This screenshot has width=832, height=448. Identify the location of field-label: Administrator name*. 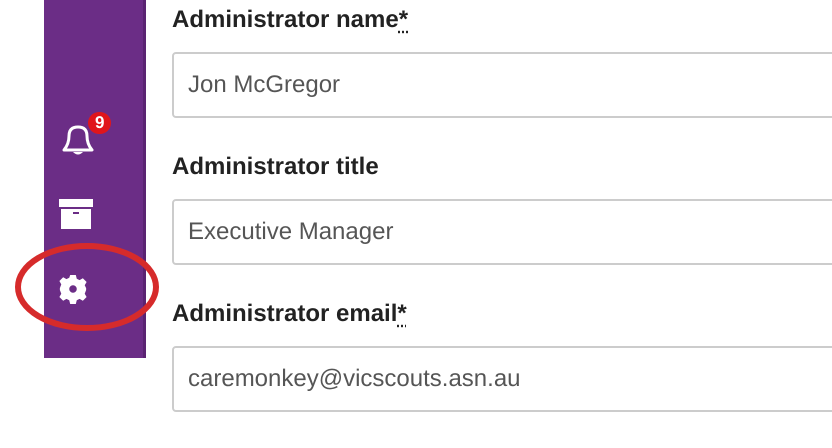
(290, 20).